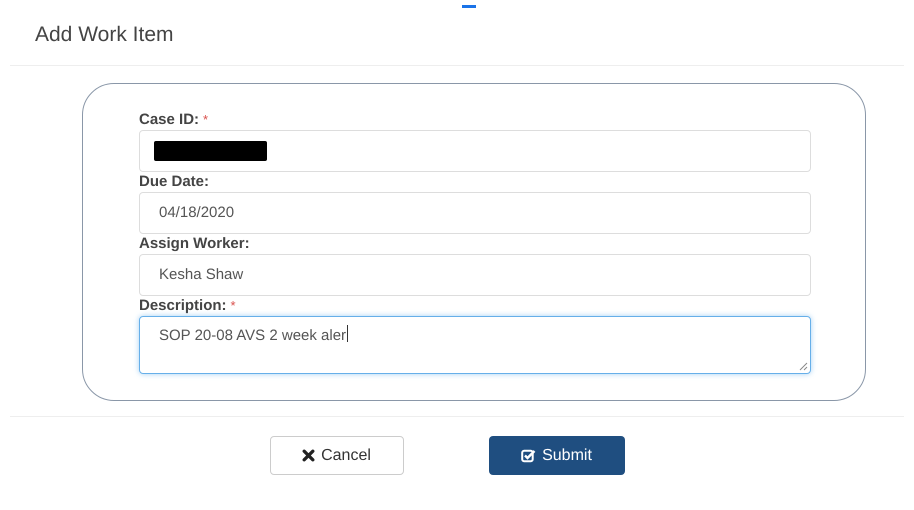 The height and width of the screenshot is (510, 914). What do you see at coordinates (475, 275) in the screenshot?
I see `input-field: Kesha Shaw` at bounding box center [475, 275].